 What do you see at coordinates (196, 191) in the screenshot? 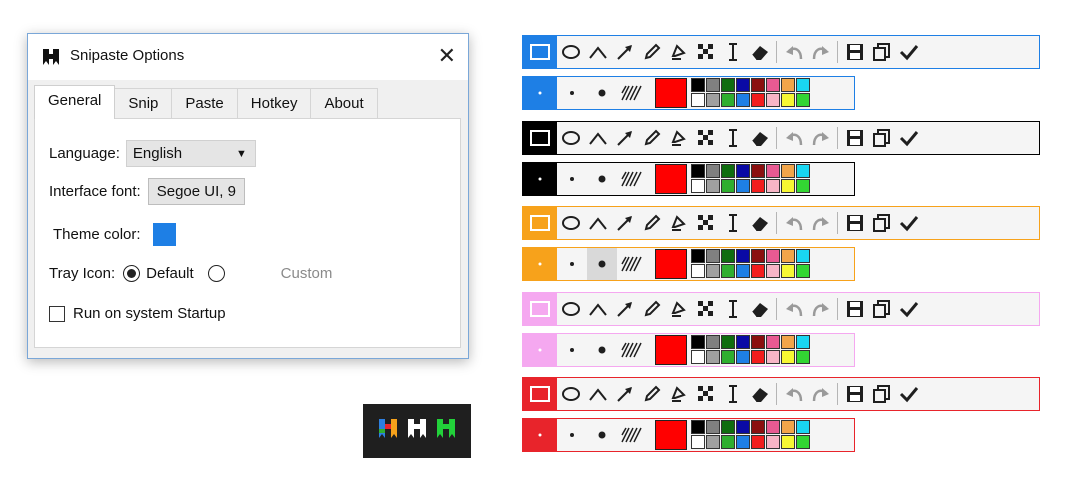
I see `font-button: Segoe UI, 9` at bounding box center [196, 191].